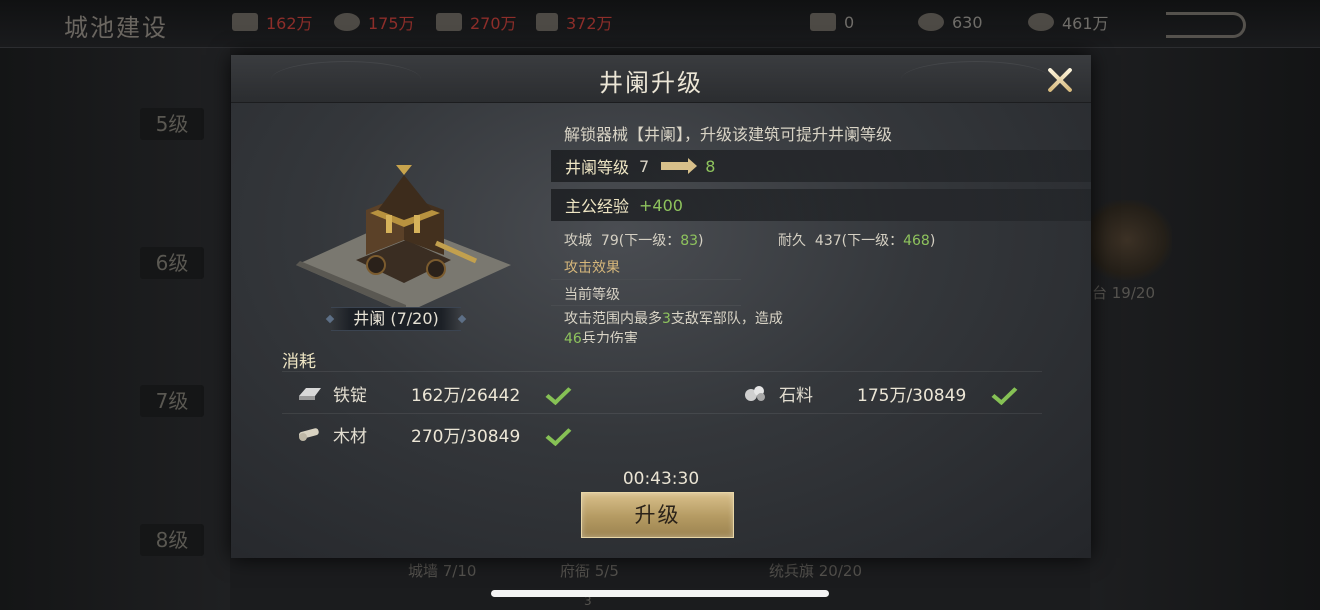 The width and height of the screenshot is (1320, 610). I want to click on modal-header: 井阑升级, so click(661, 79).